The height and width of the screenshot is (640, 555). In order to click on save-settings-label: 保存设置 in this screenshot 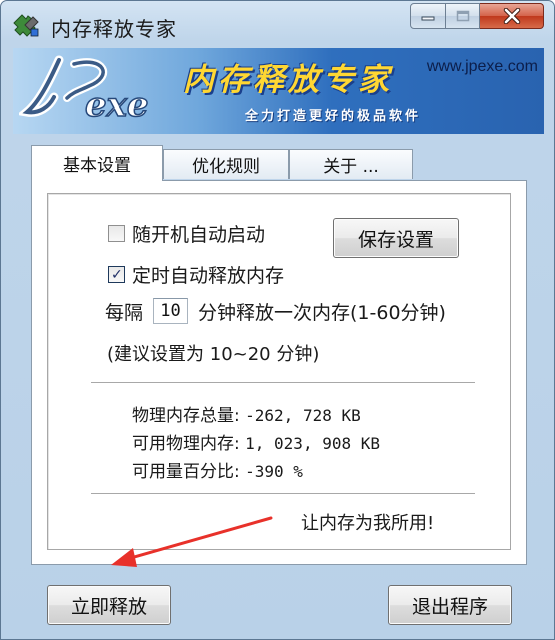, I will do `click(395, 239)`.